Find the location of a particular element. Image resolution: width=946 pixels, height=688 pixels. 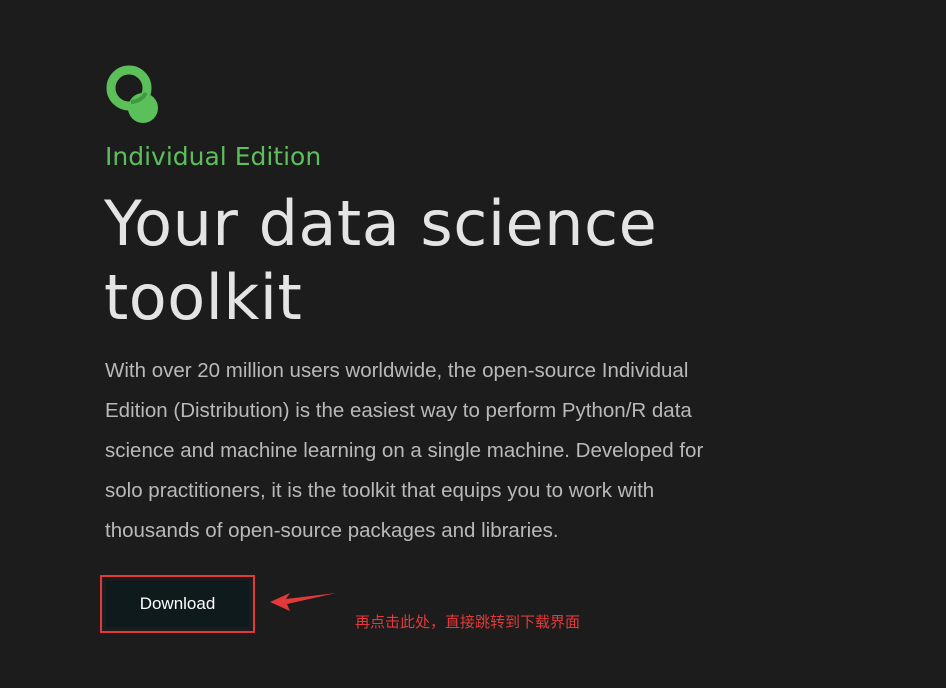

page-title: Your data science toolkit is located at coordinates (424, 261).